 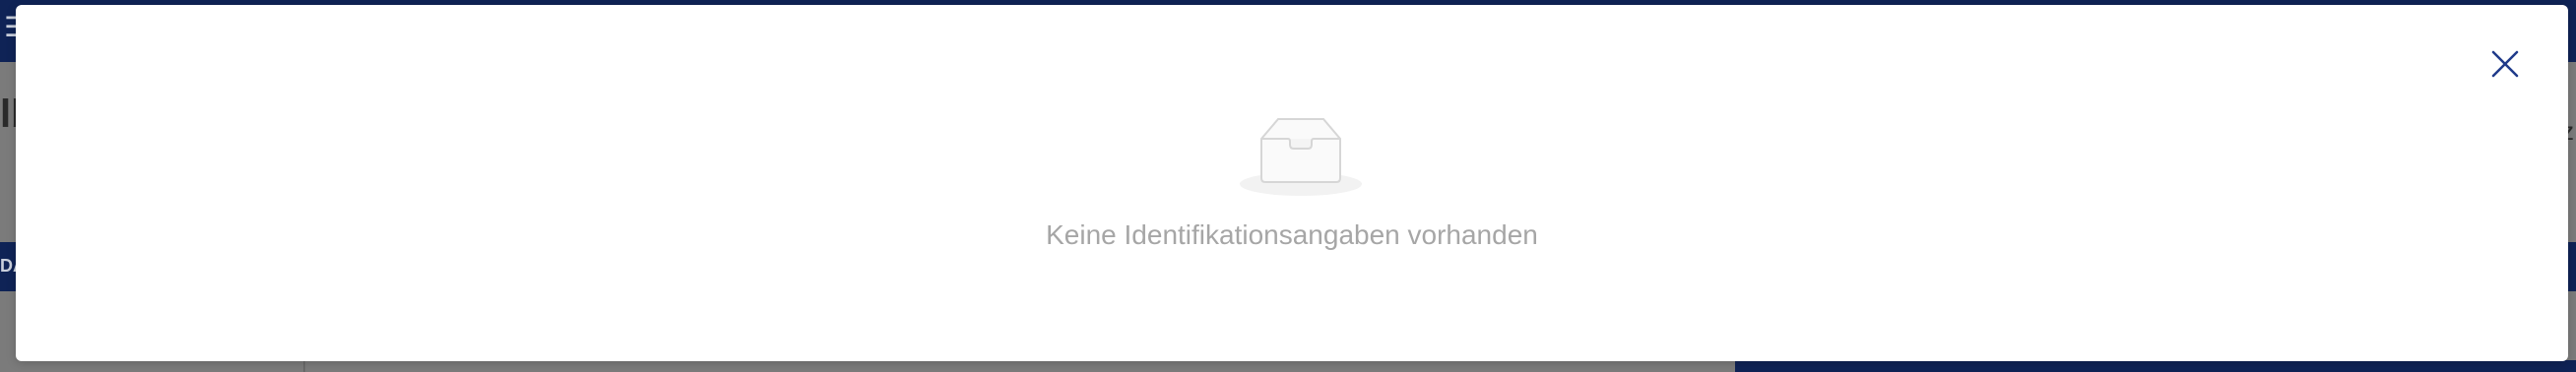 What do you see at coordinates (1301, 157) in the screenshot?
I see `empty-inbox-icon` at bounding box center [1301, 157].